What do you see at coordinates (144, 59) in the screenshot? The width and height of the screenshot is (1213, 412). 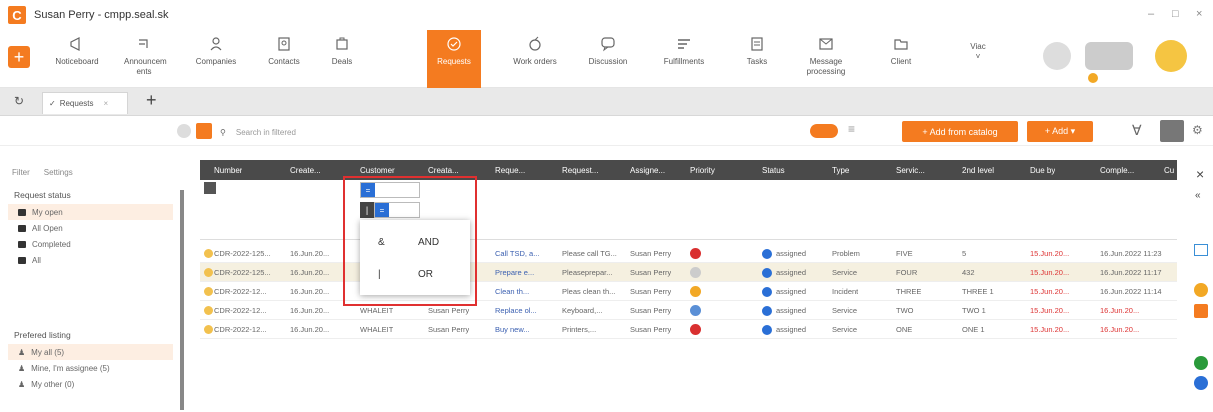 I see `toolbar-announcements: Announcem ents` at bounding box center [144, 59].